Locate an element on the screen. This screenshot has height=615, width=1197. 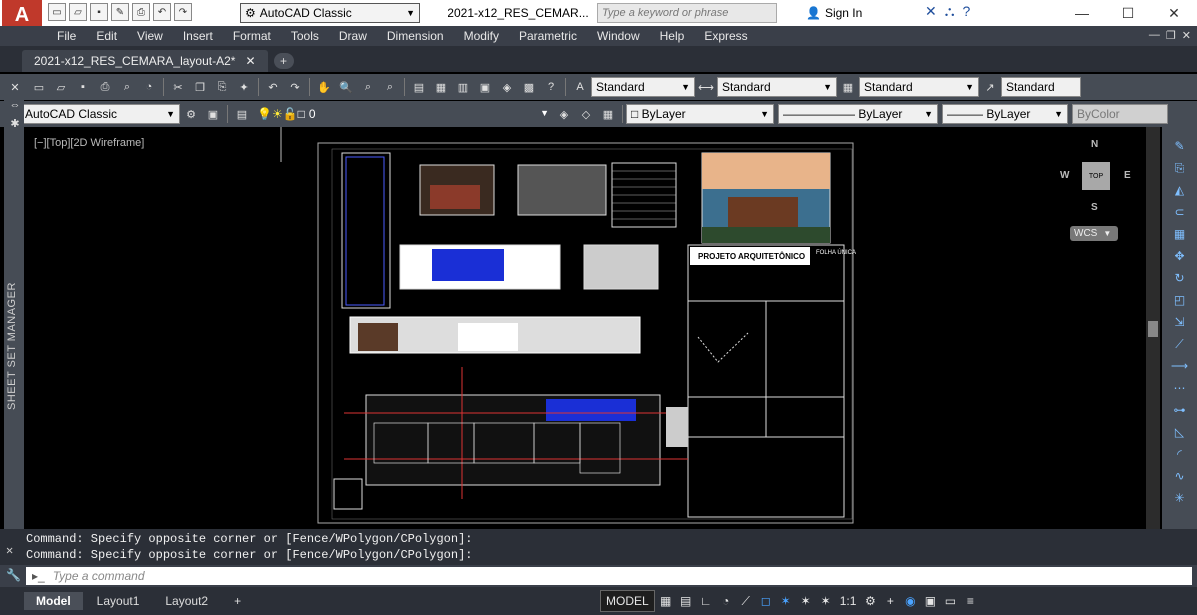
workspace-dropdown: ⚙ AutoCAD Classic ▼ is located at coordinates (330, 13).